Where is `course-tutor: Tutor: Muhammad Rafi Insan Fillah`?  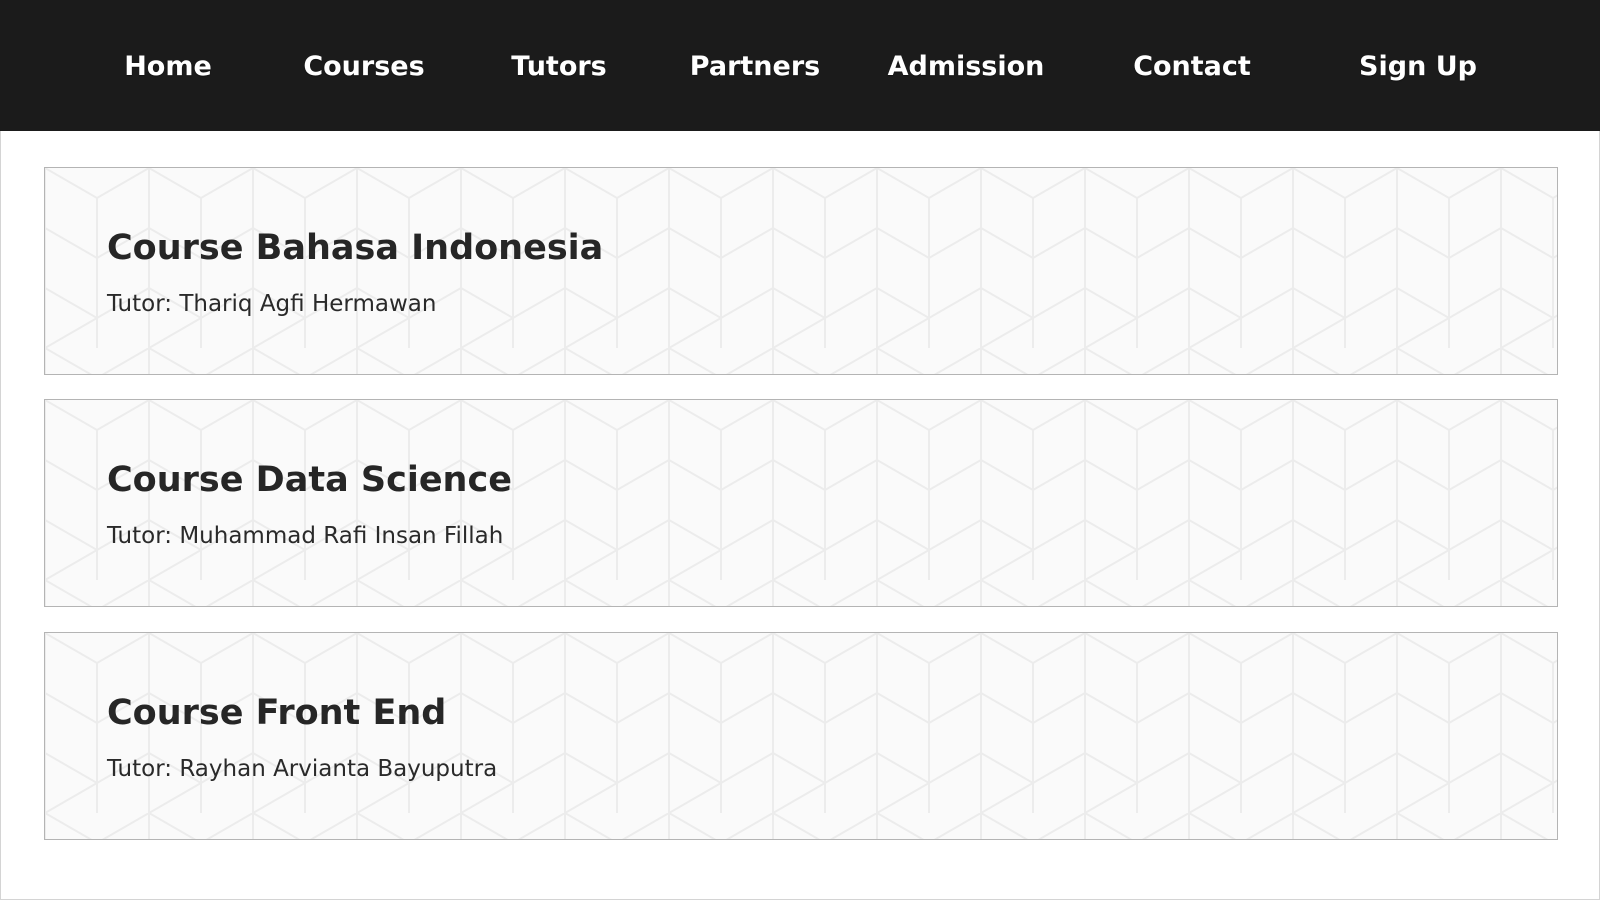
course-tutor: Tutor: Muhammad Rafi Insan Fillah is located at coordinates (305, 536).